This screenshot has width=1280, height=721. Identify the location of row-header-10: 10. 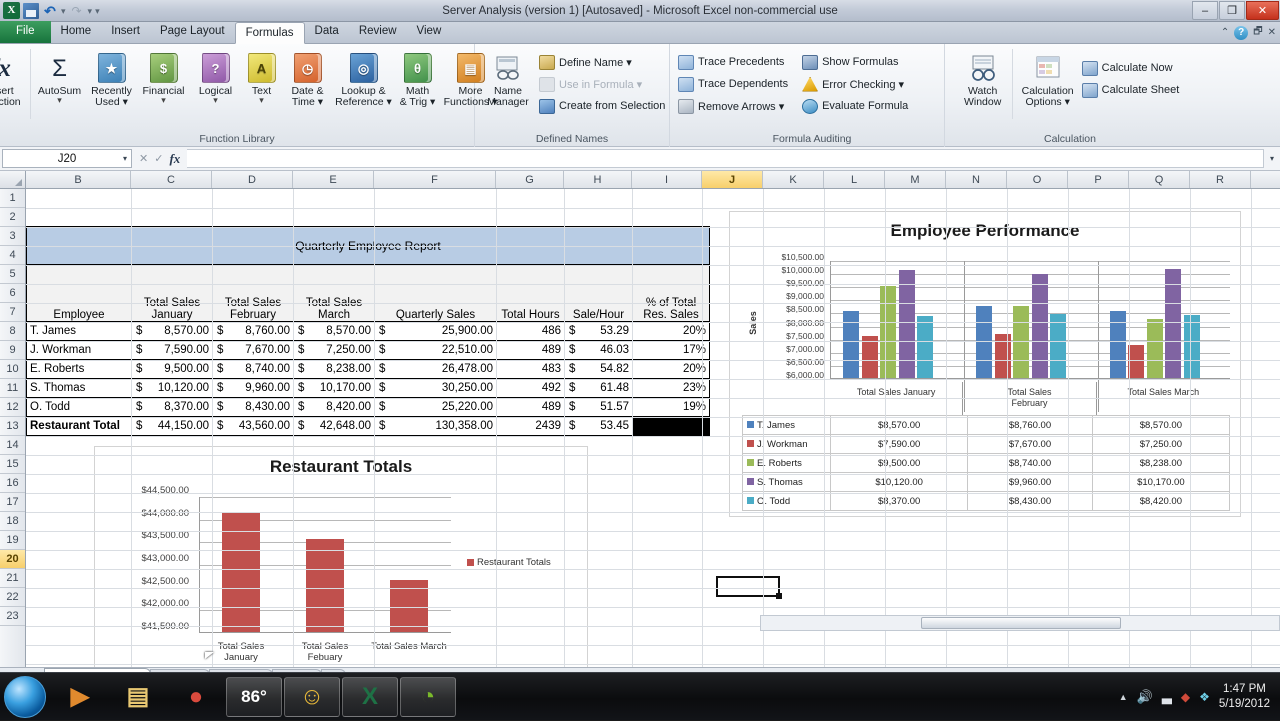
(12, 369).